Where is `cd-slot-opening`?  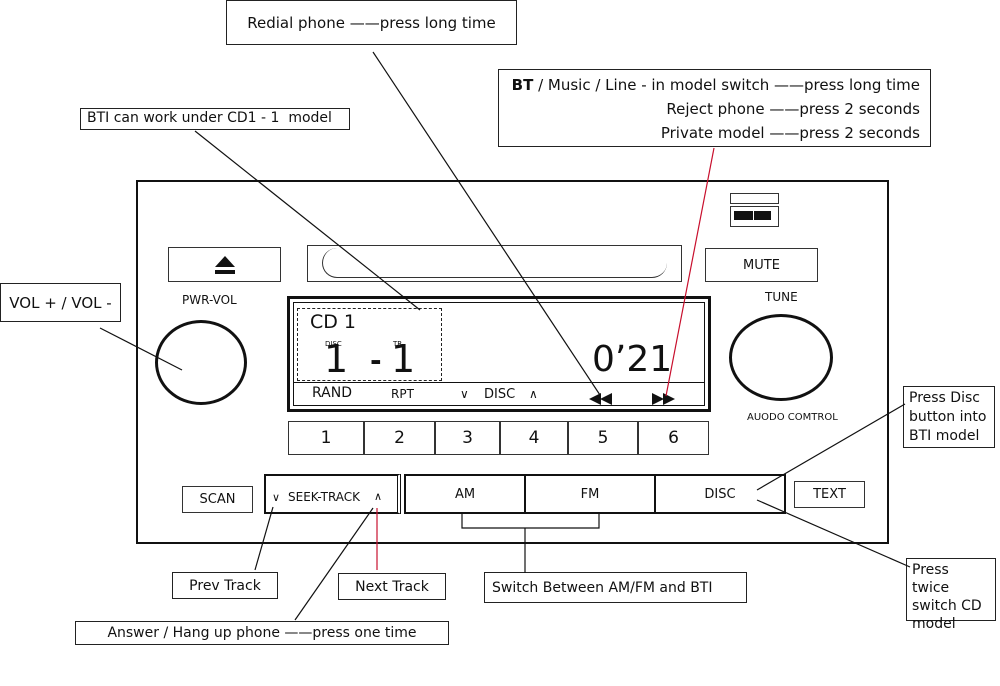 cd-slot-opening is located at coordinates (494, 263).